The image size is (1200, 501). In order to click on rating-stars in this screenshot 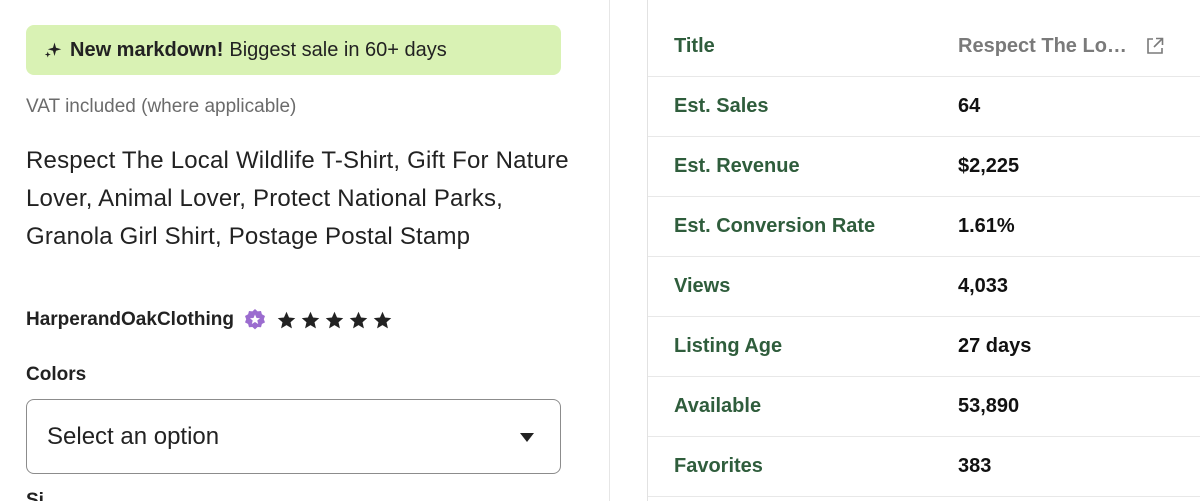, I will do `click(336, 320)`.